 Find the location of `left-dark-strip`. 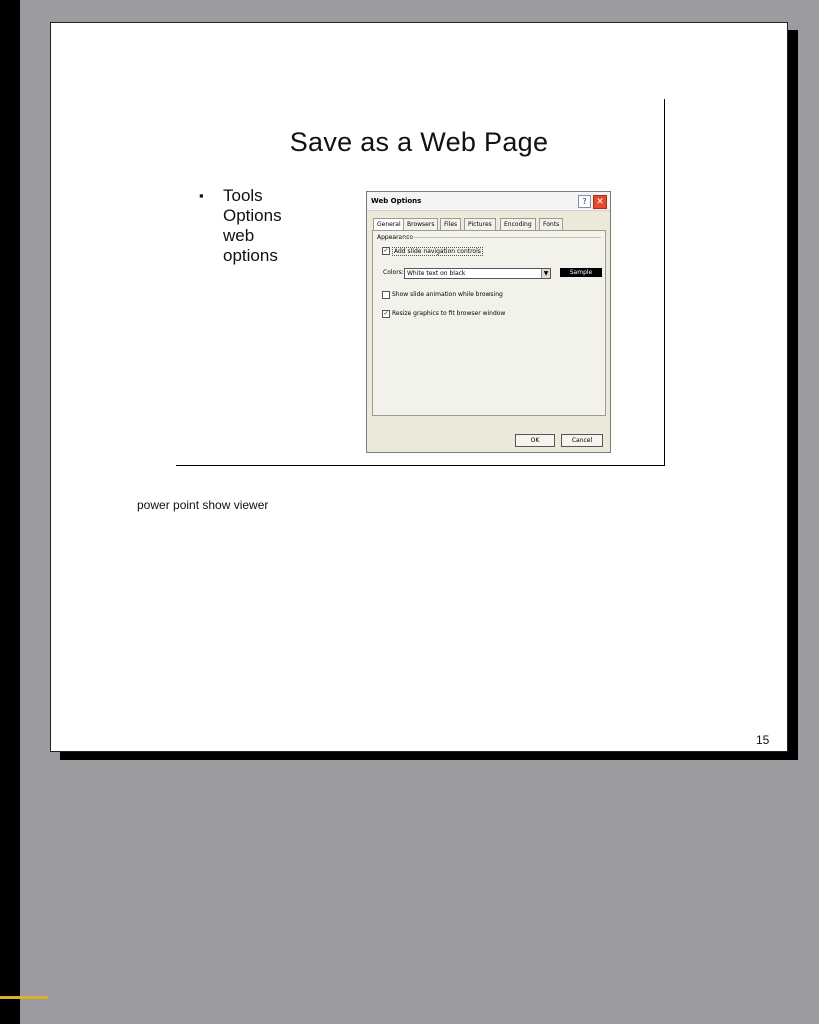

left-dark-strip is located at coordinates (10, 512).